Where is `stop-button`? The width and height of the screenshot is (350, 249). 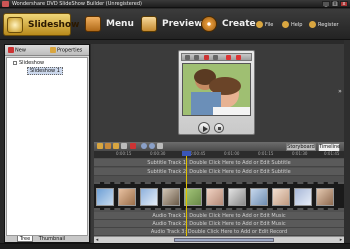
stop-button is located at coordinates (219, 128).